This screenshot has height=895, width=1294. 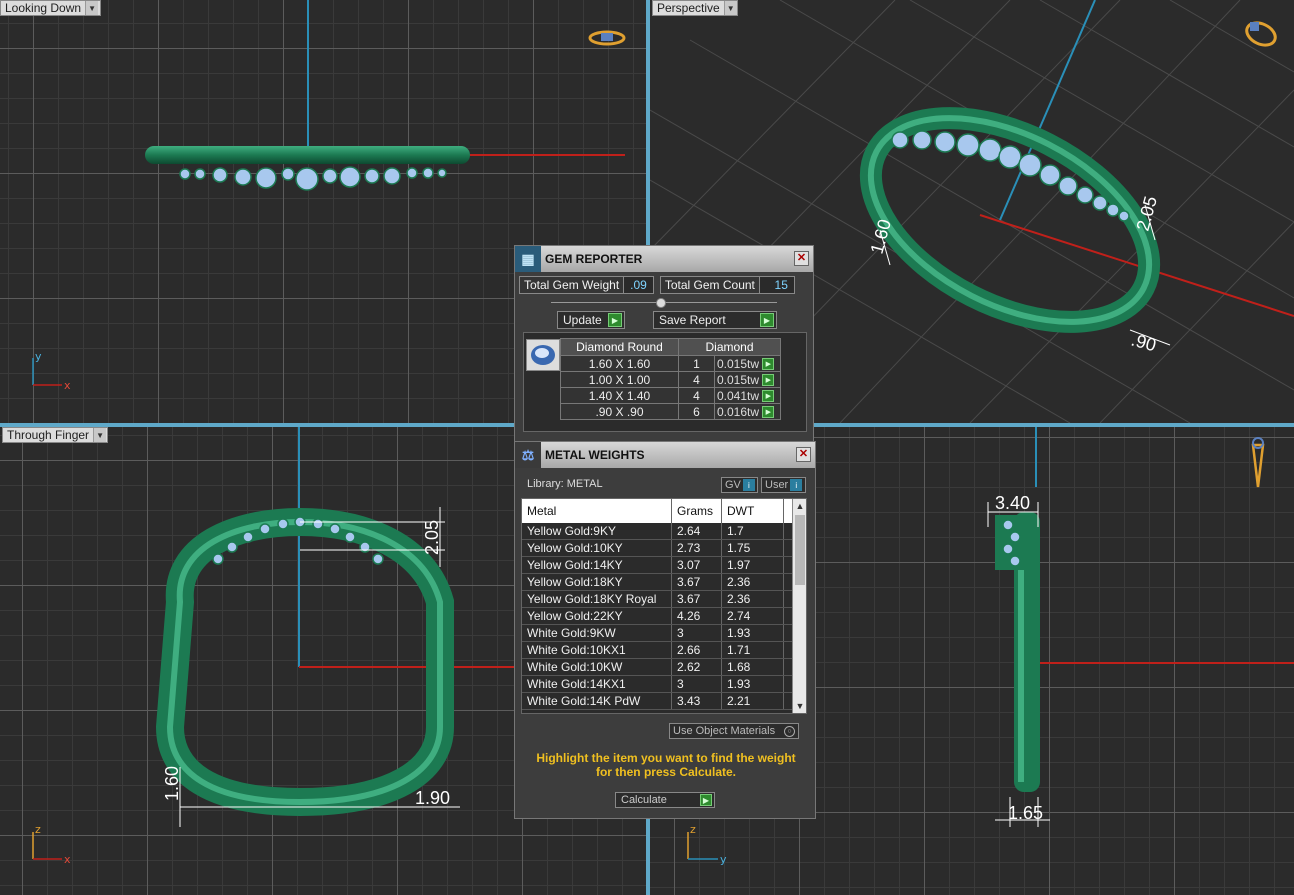 I want to click on update-button: Update ▶, so click(x=591, y=320).